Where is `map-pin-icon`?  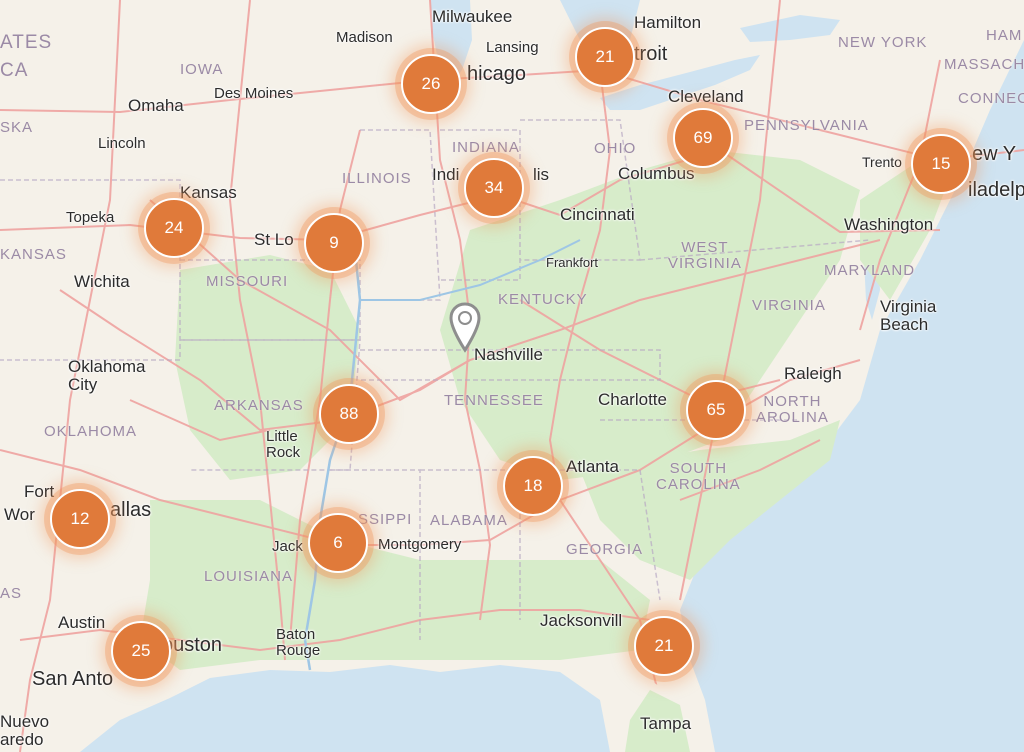 map-pin-icon is located at coordinates (465, 328).